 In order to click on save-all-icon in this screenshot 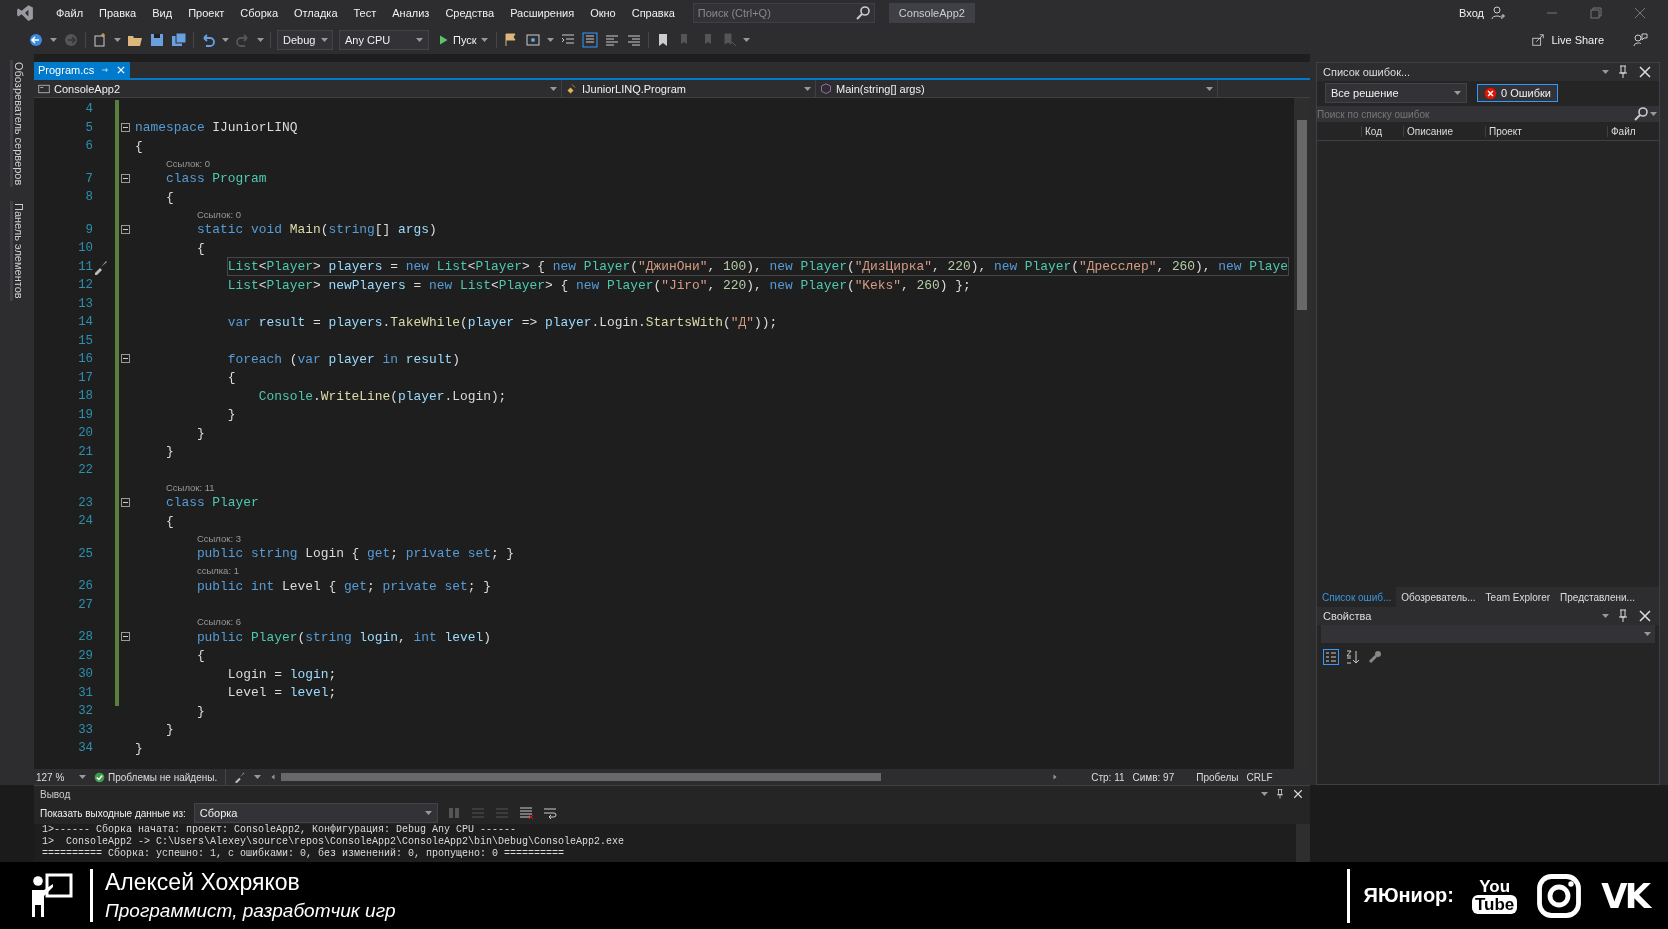, I will do `click(179, 40)`.